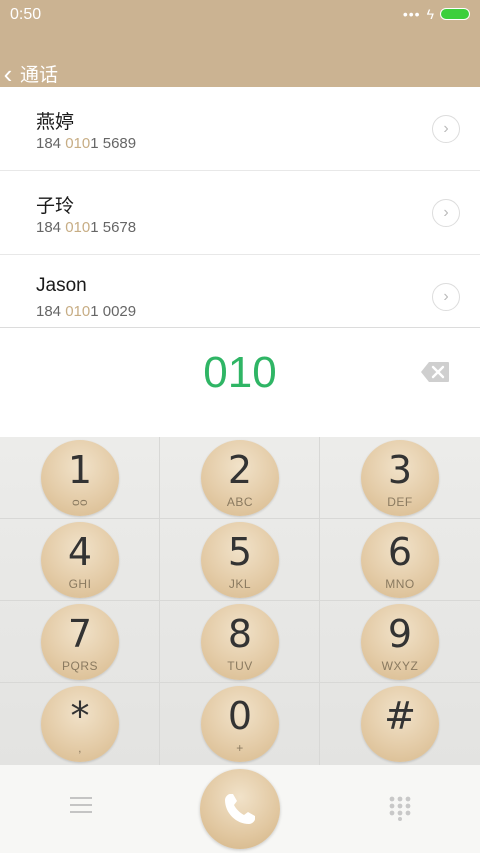 The height and width of the screenshot is (853, 480). Describe the element at coordinates (240, 560) in the screenshot. I see `key-5: 5 JKL` at that location.